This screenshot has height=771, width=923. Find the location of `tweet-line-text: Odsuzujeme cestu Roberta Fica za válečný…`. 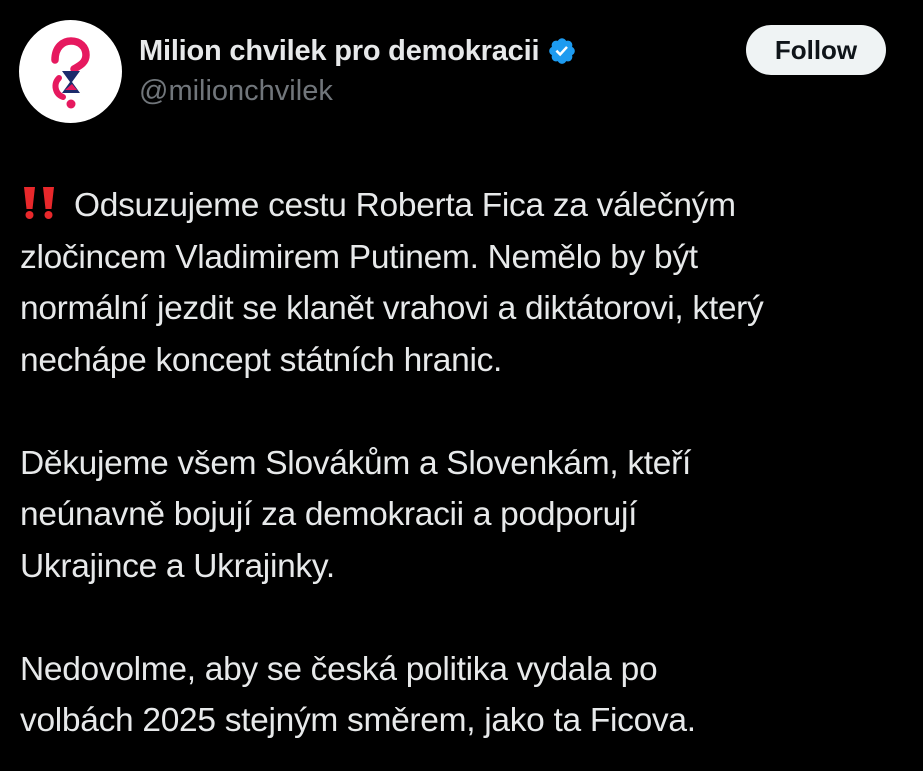

tweet-line-text: Odsuzujeme cestu Roberta Fica za válečný… is located at coordinates (405, 205).